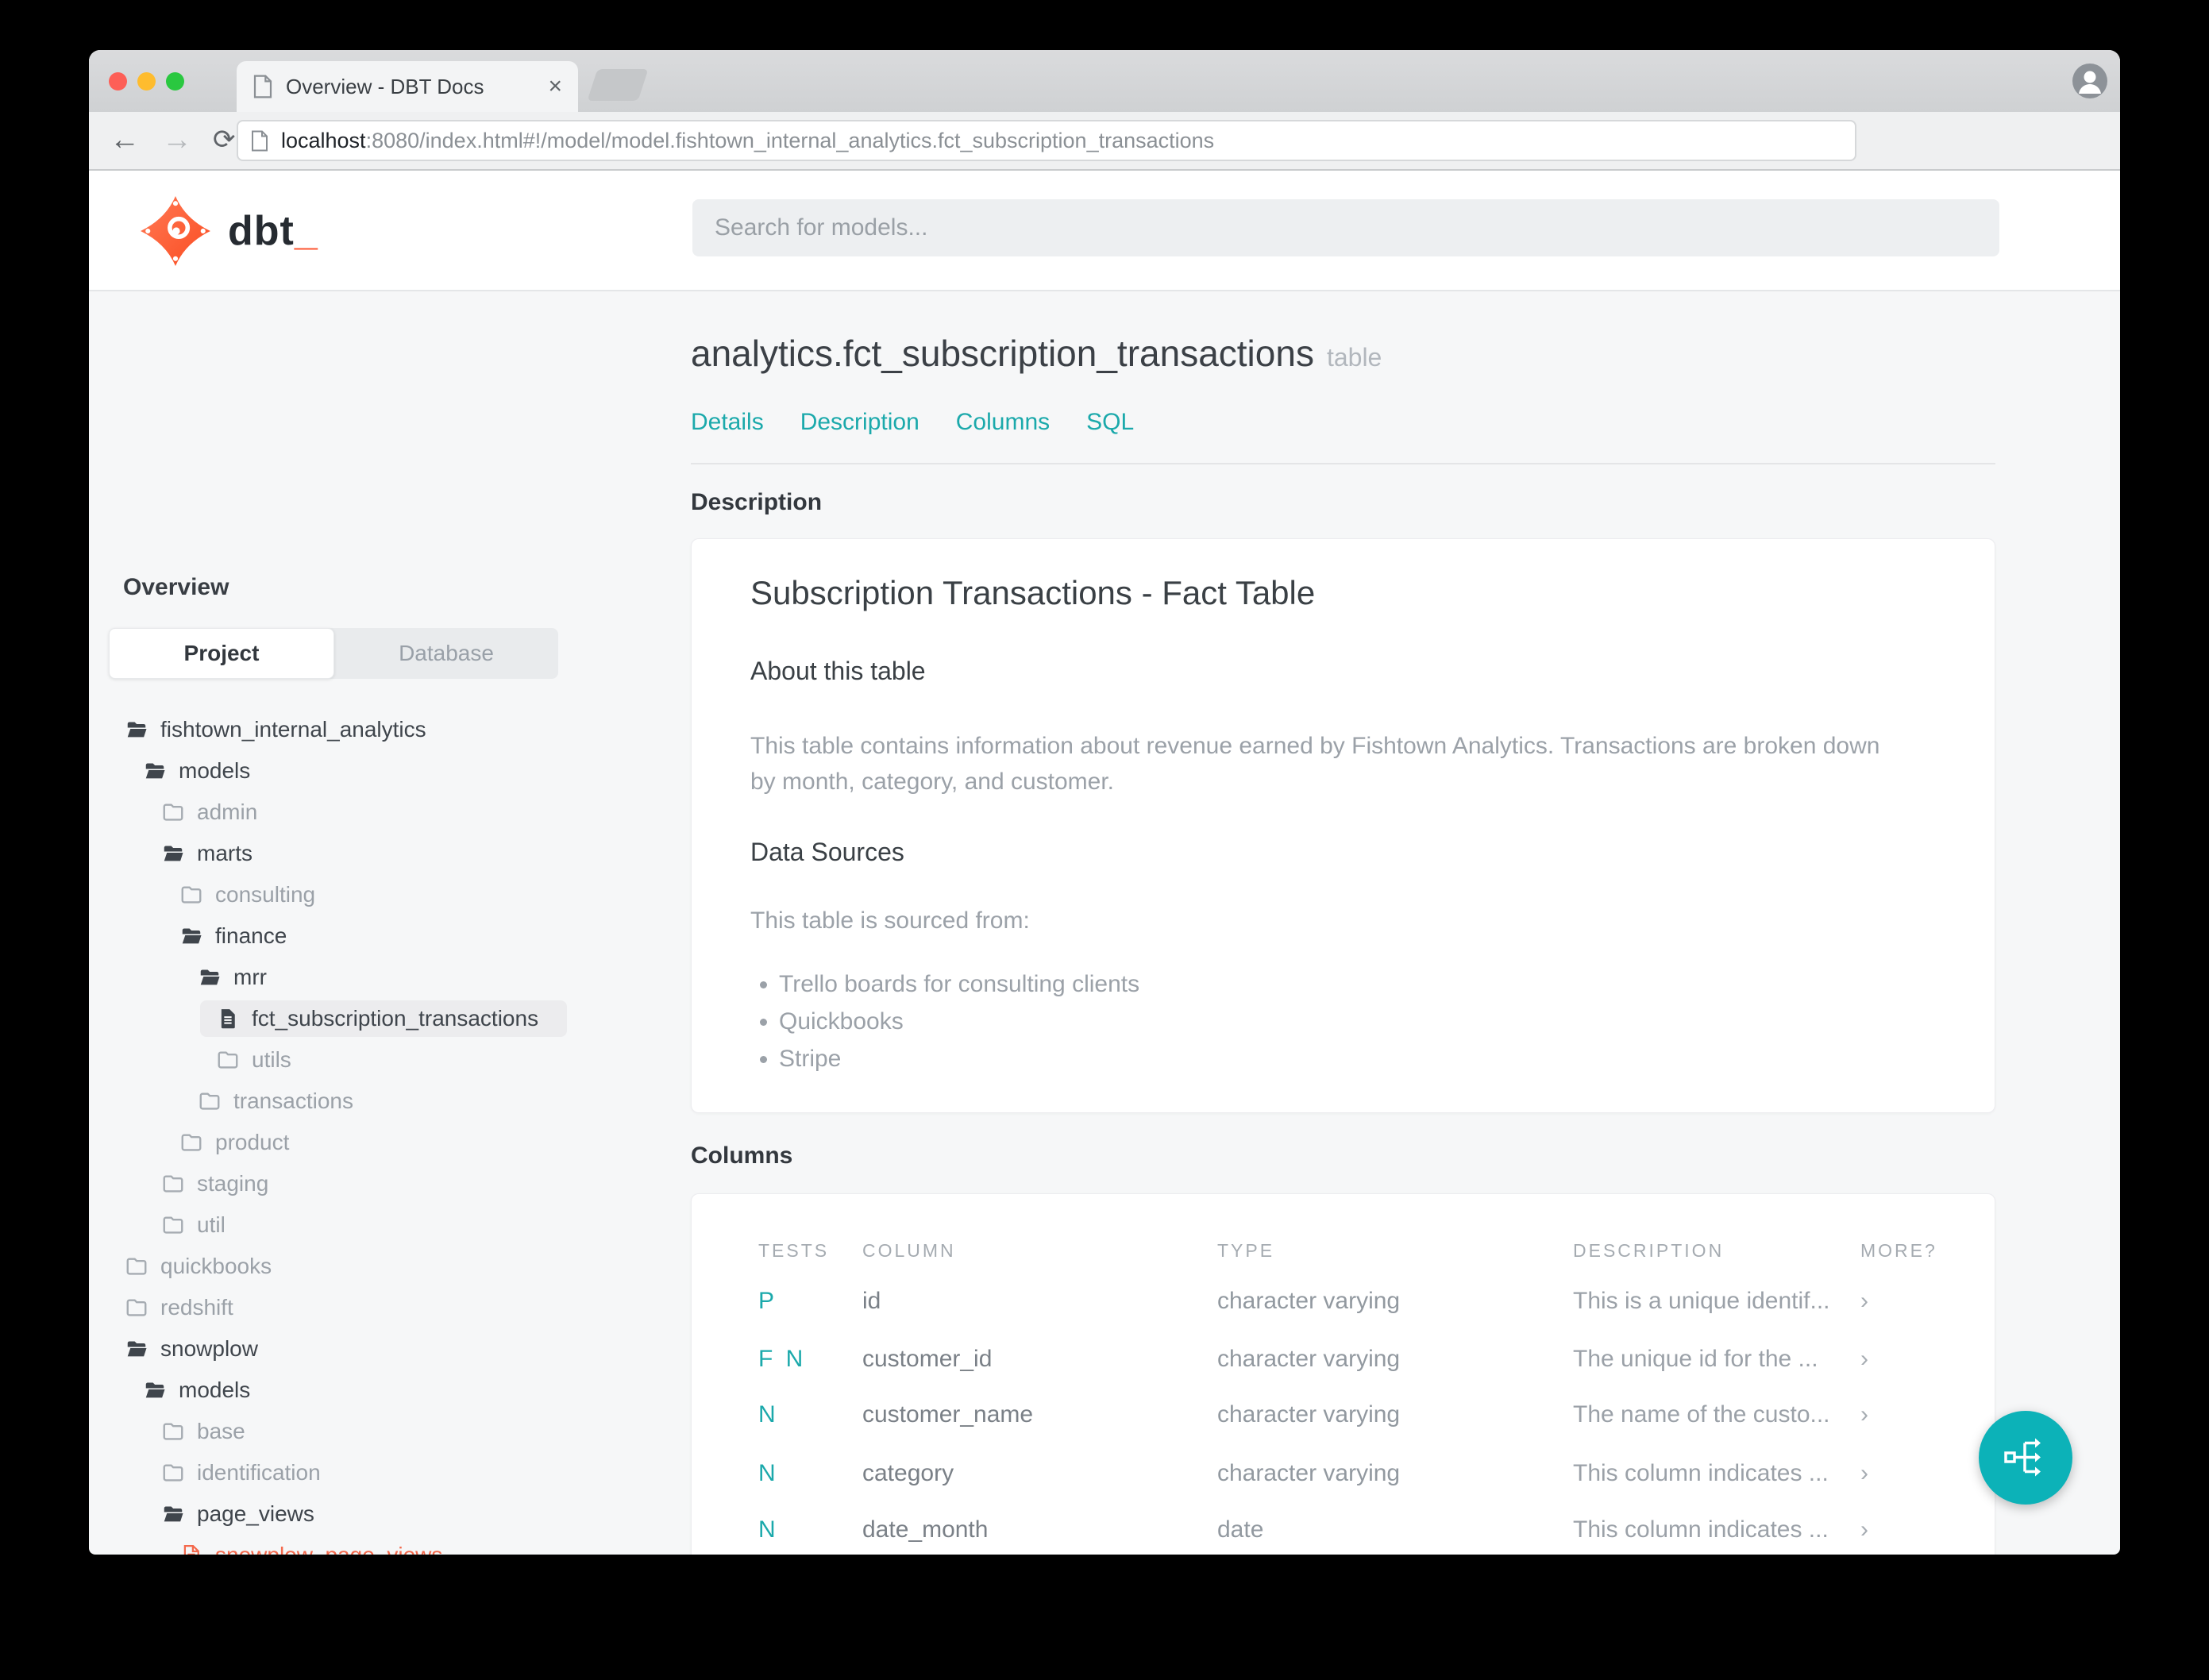 The image size is (2209, 1680). Describe the element at coordinates (328, 1549) in the screenshot. I see `tree-item-label: snowplow_page_views` at that location.